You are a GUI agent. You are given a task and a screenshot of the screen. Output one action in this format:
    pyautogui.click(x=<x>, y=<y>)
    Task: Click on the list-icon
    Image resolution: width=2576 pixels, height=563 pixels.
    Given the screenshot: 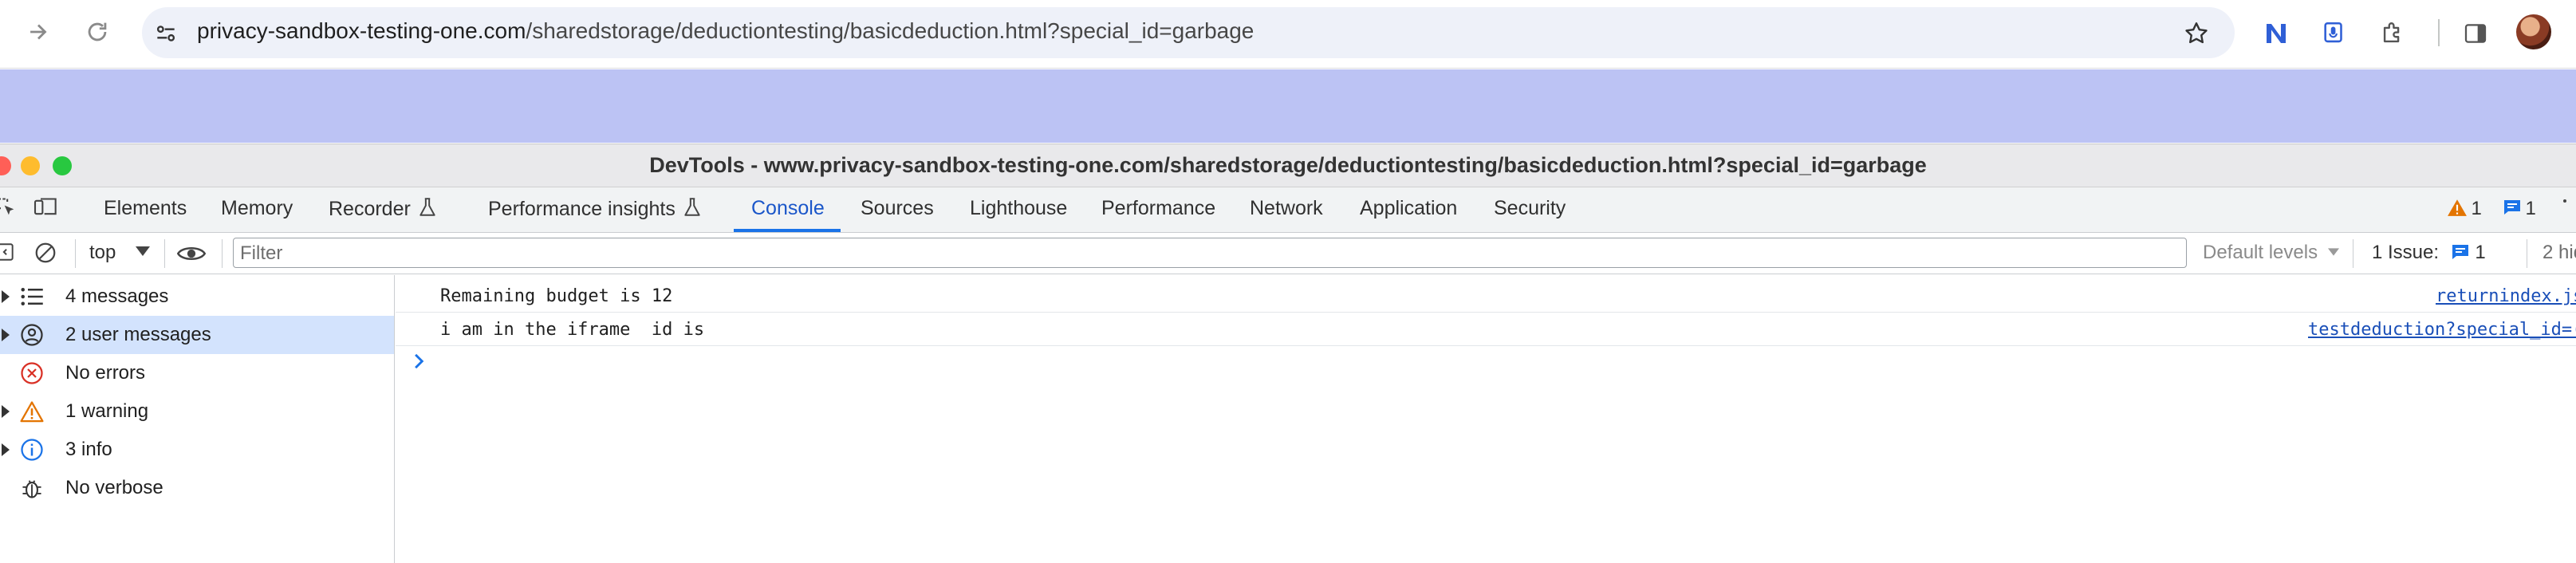 What is the action you would take?
    pyautogui.click(x=32, y=296)
    